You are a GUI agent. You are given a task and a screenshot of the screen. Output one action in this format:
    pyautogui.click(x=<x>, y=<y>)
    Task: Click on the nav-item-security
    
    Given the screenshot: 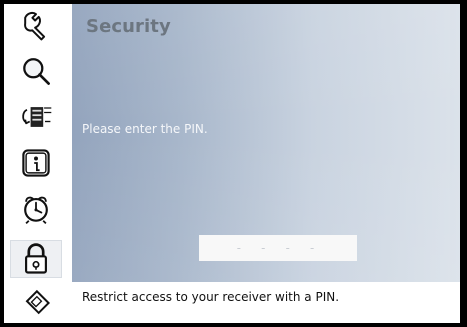 What is the action you would take?
    pyautogui.click(x=36, y=259)
    